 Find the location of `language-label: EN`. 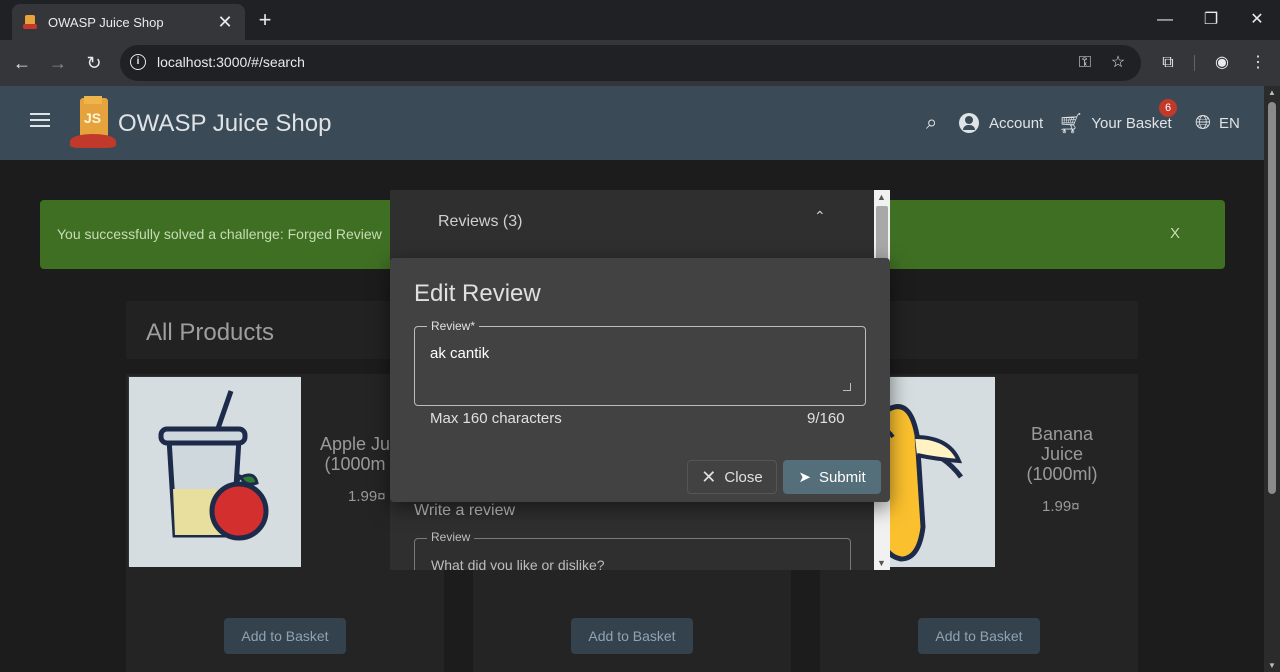

language-label: EN is located at coordinates (1229, 123).